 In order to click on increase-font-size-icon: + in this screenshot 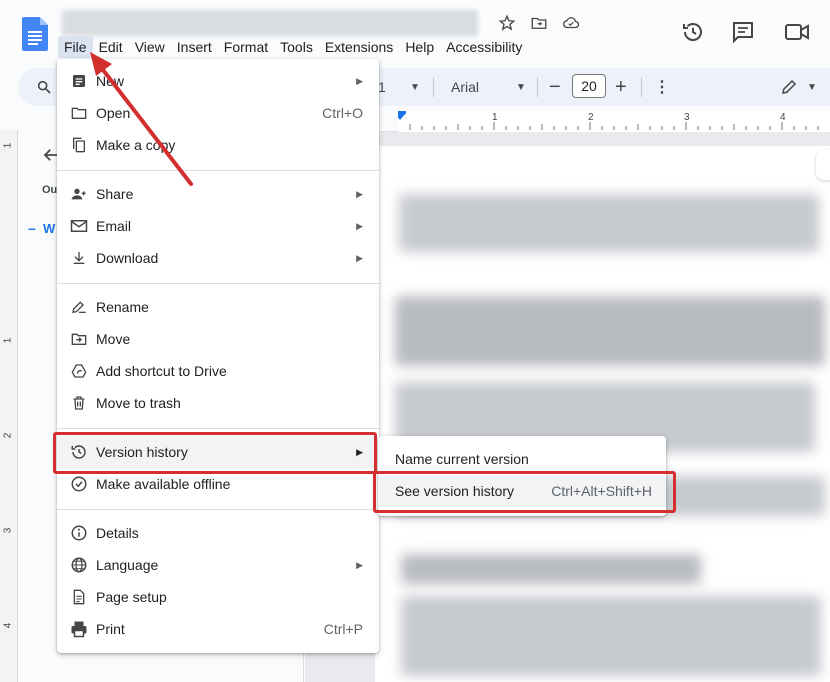, I will do `click(621, 87)`.